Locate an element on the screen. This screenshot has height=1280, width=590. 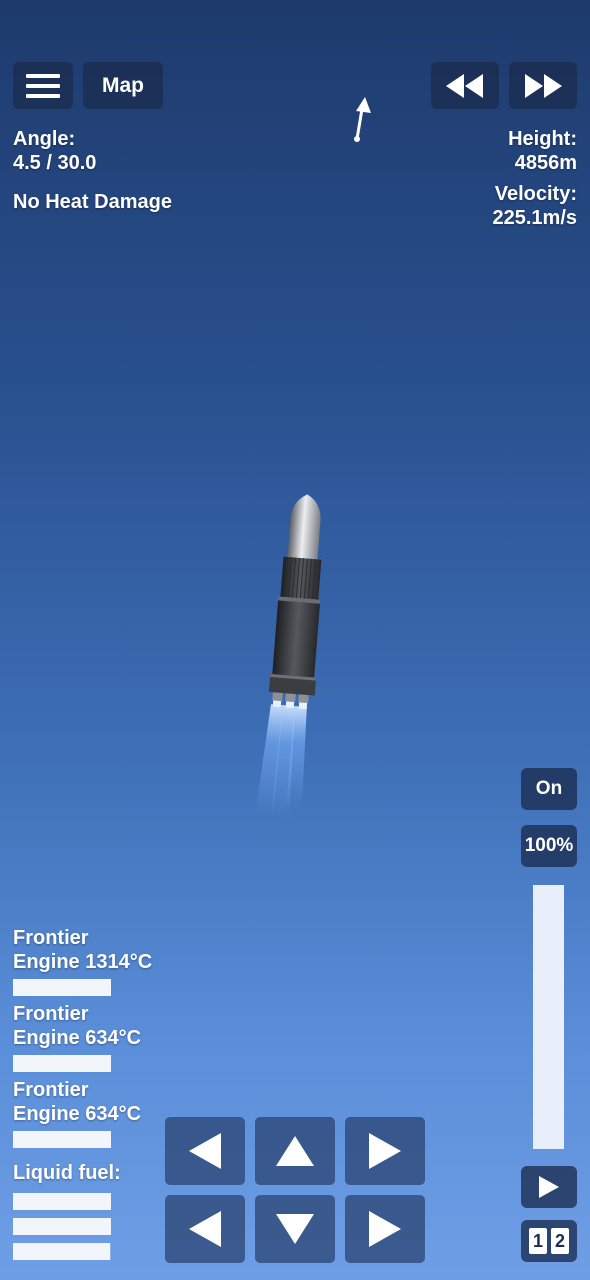
rotate-left-button is located at coordinates (205, 1151).